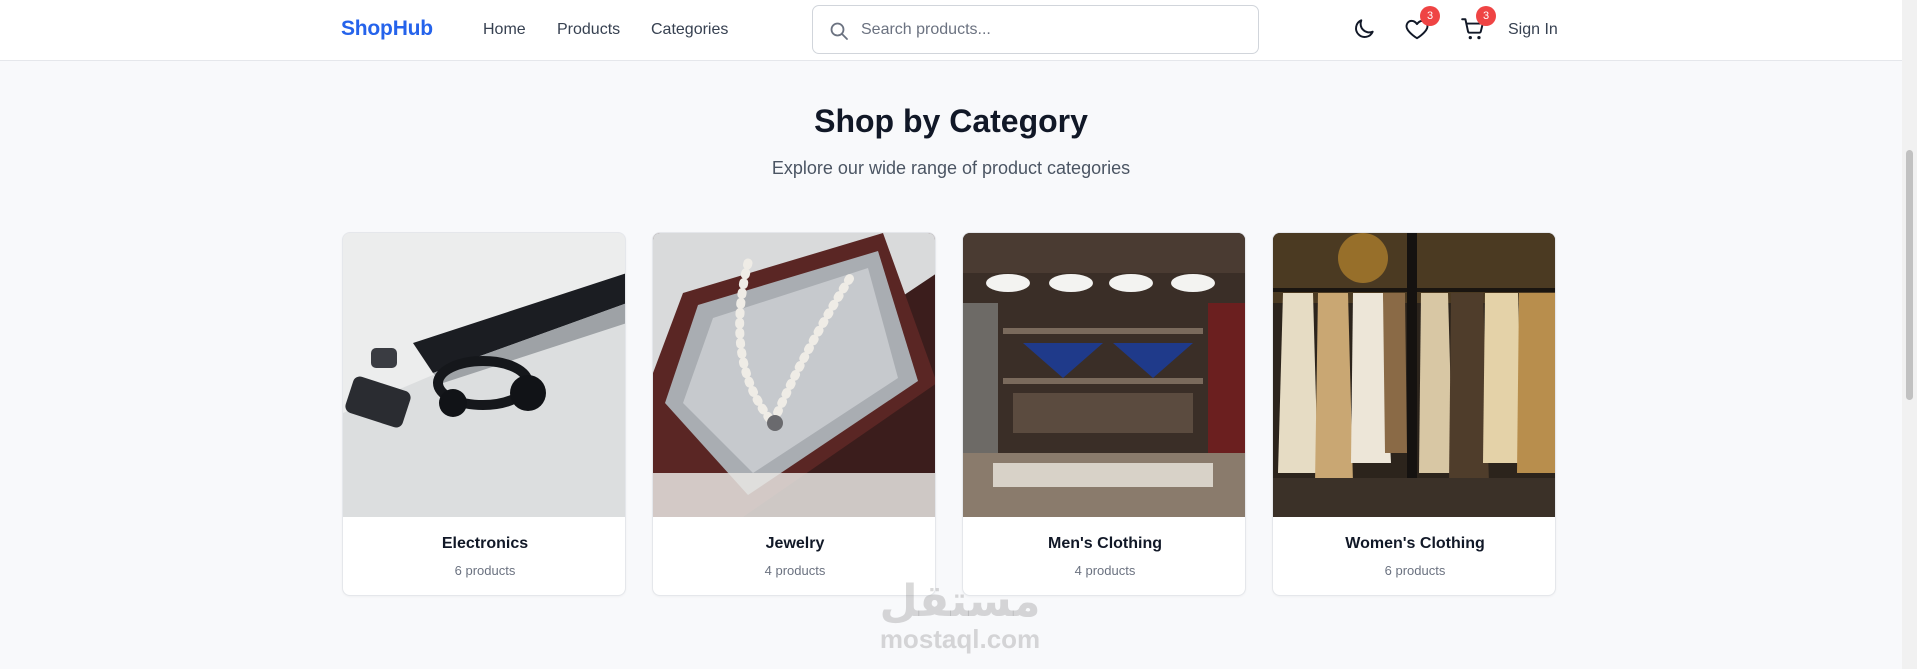 The width and height of the screenshot is (1917, 669). I want to click on category-image-jewelry, so click(794, 375).